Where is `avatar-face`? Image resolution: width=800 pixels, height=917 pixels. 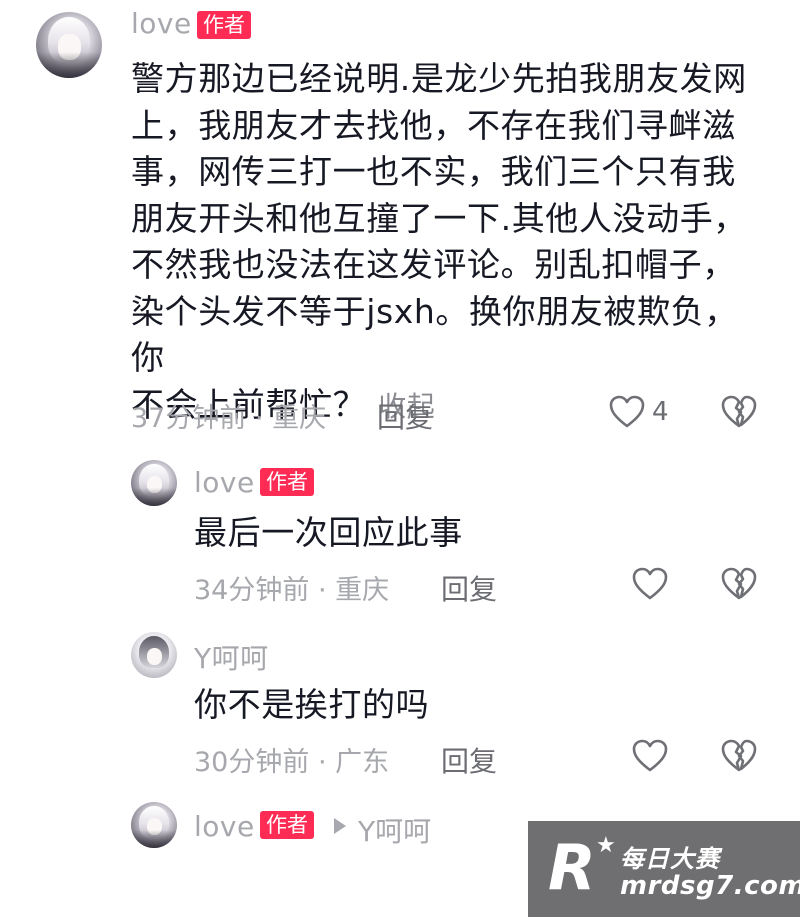 avatar-face is located at coordinates (154, 656).